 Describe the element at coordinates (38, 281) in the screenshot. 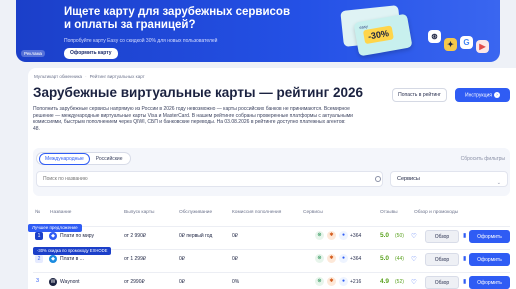

I see `row-number: 3` at that location.